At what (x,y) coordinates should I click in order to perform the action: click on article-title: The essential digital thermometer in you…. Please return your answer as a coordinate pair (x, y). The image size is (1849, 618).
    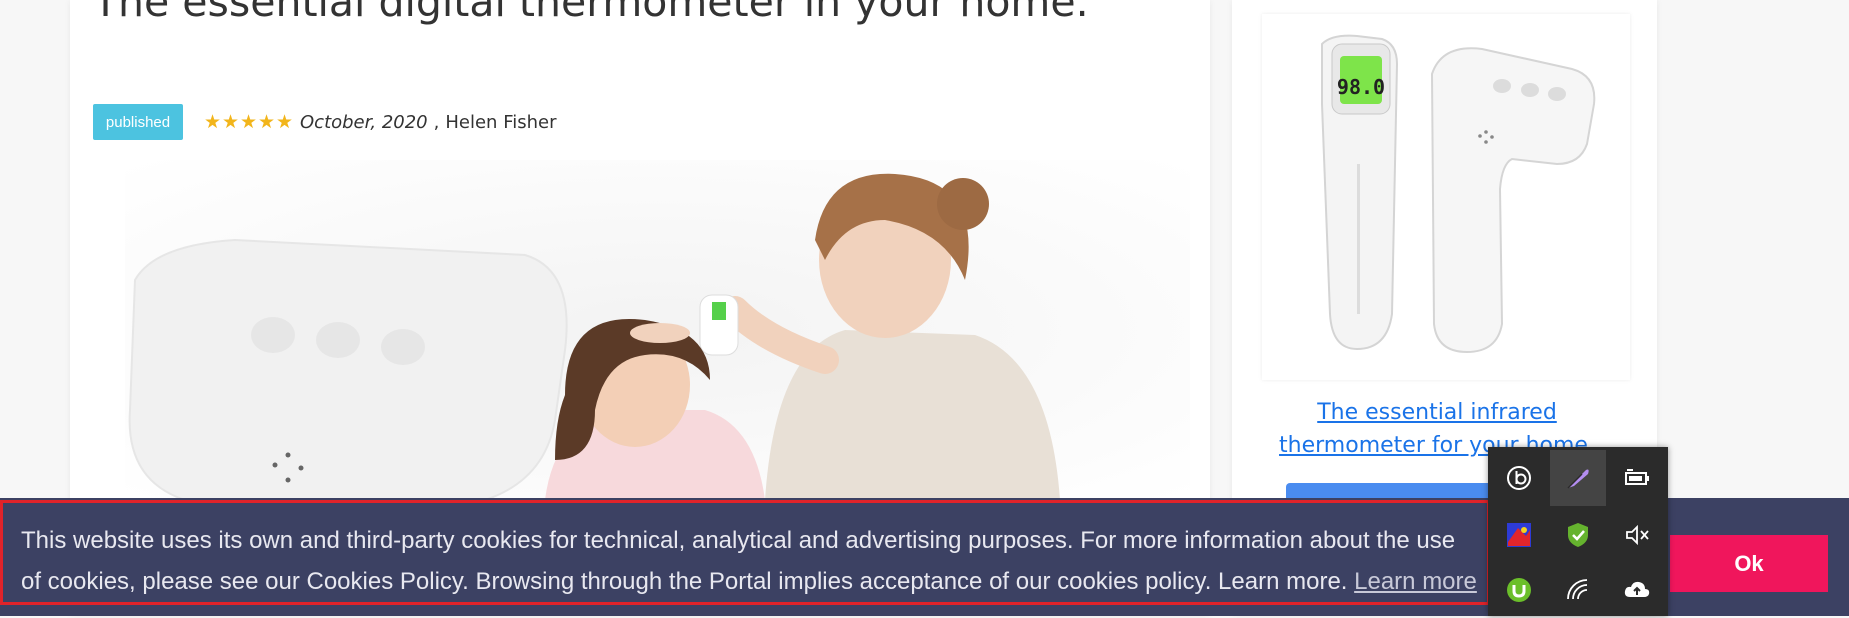
    Looking at the image, I should click on (591, 13).